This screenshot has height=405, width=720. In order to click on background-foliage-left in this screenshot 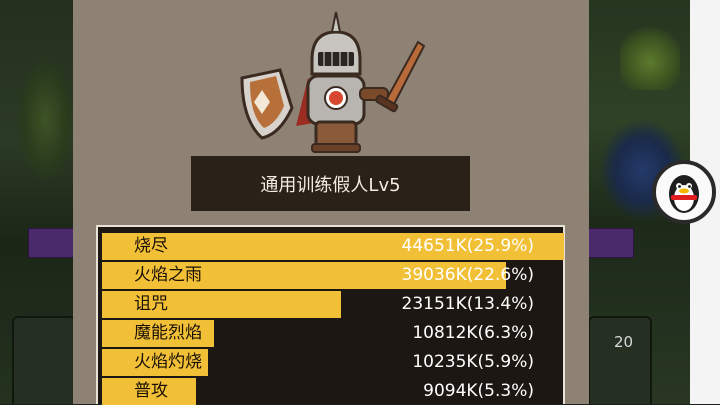, I will do `click(45, 120)`.